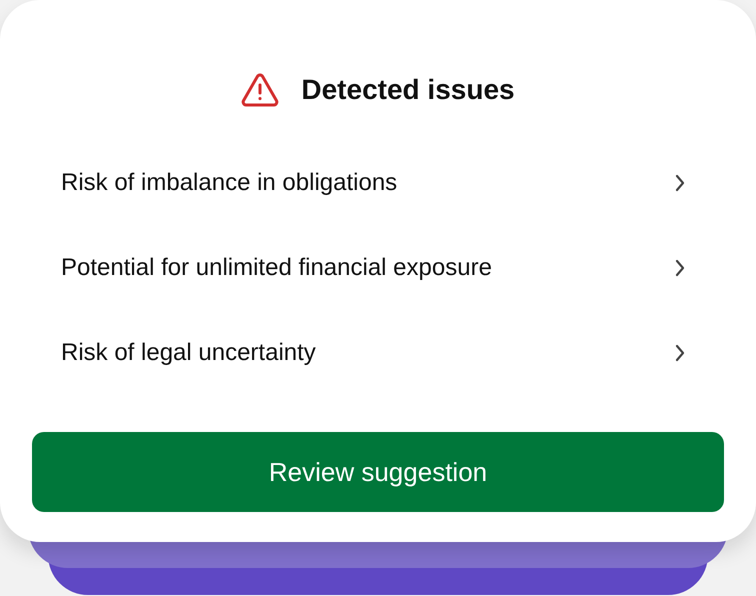 Image resolution: width=756 pixels, height=596 pixels. Describe the element at coordinates (378, 182) in the screenshot. I see `issue-item: Risk of imbalance in obligations` at that location.